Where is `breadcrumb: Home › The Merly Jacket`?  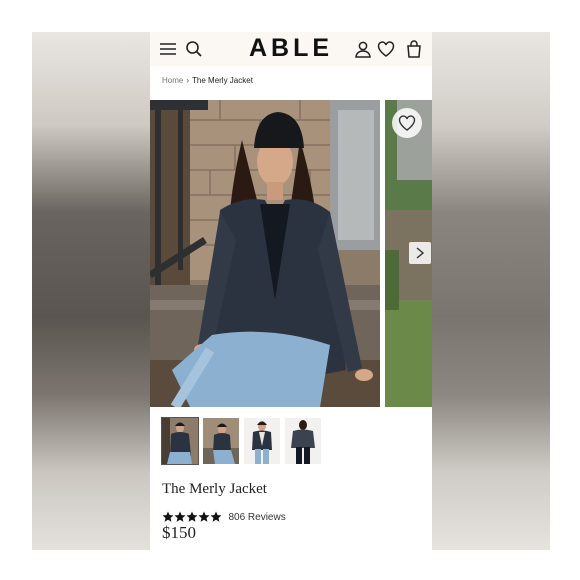 breadcrumb: Home › The Merly Jacket is located at coordinates (207, 80).